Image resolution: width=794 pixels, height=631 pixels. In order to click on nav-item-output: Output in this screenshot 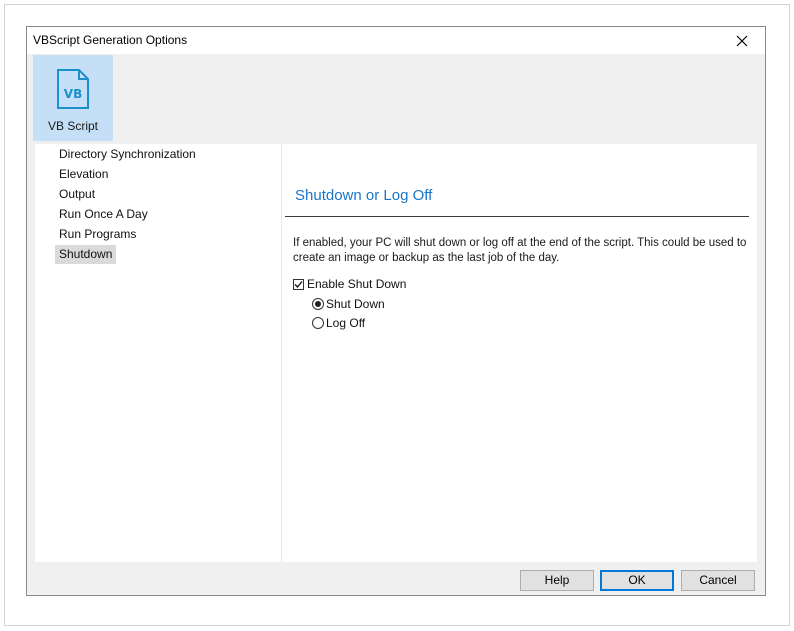, I will do `click(77, 194)`.